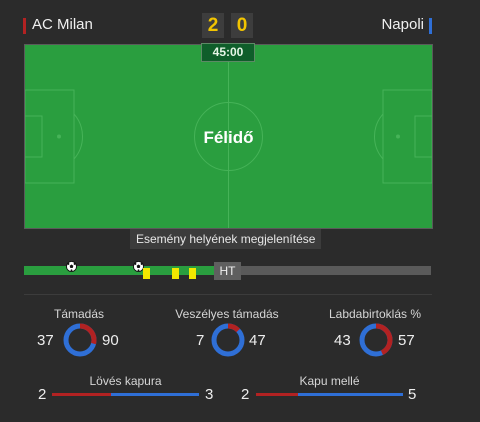  Describe the element at coordinates (24, 26) in the screenshot. I see `home-team-color-bar` at that location.